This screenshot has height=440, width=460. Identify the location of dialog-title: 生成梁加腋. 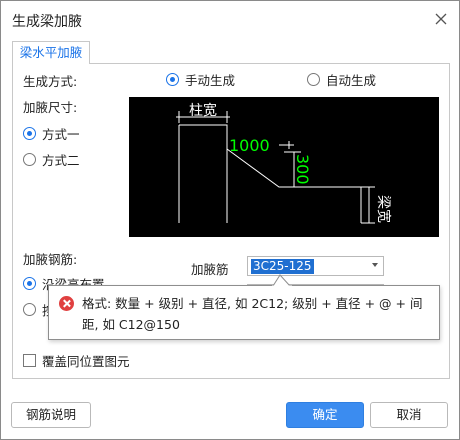
(47, 22).